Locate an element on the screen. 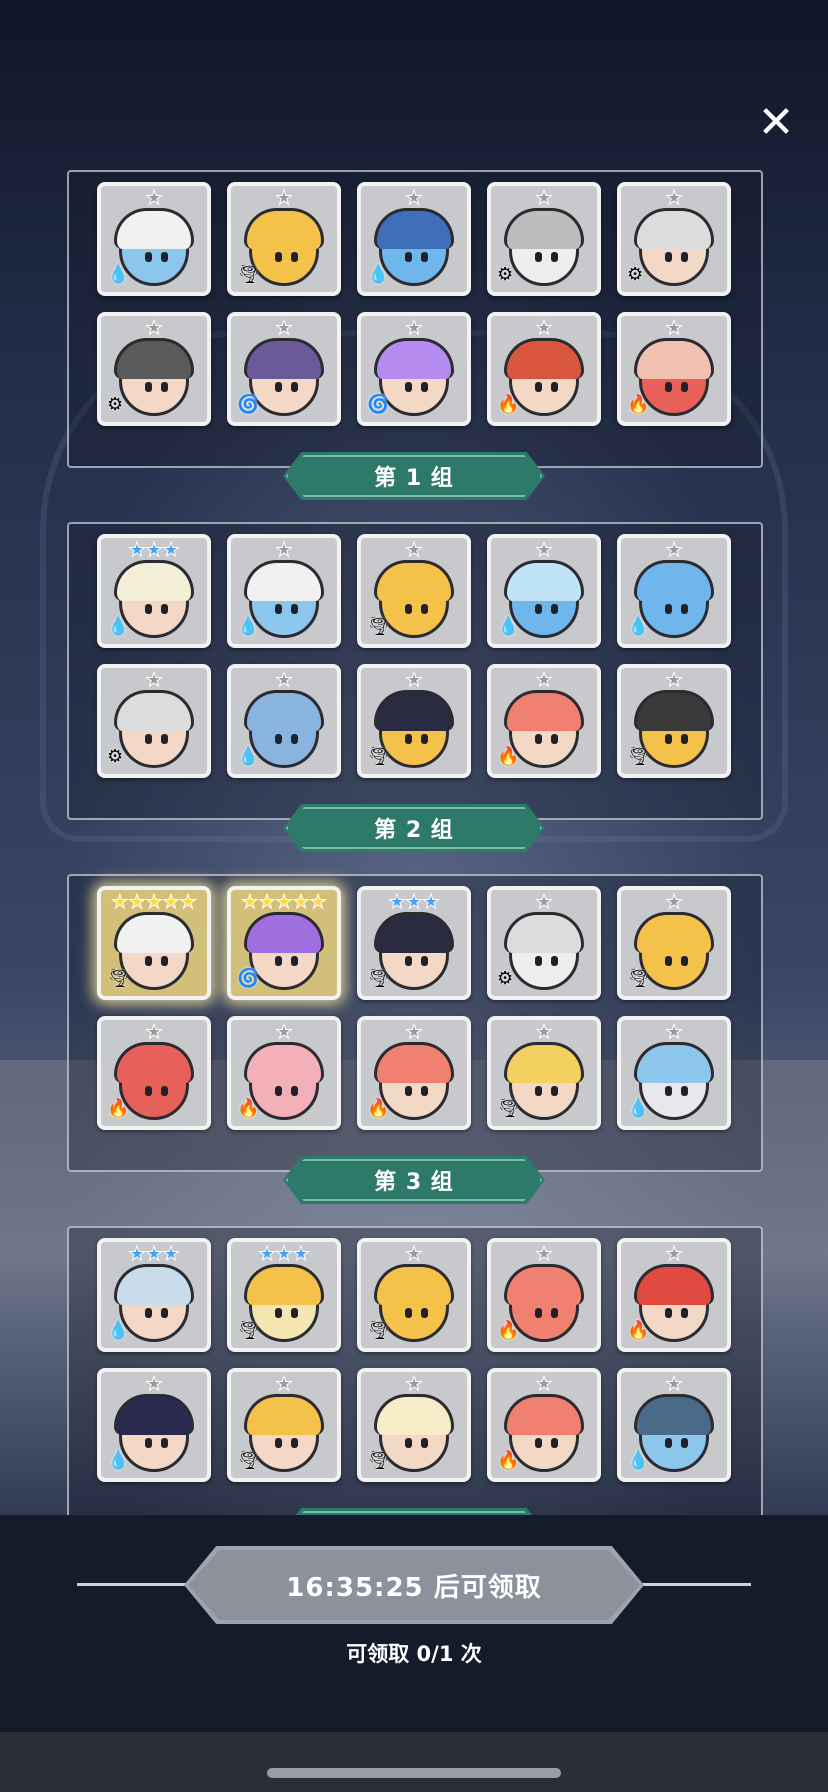 Image resolution: width=828 pixels, height=1792 pixels. claim-timer-button: 16:35:25 后可领取 is located at coordinates (414, 1585).